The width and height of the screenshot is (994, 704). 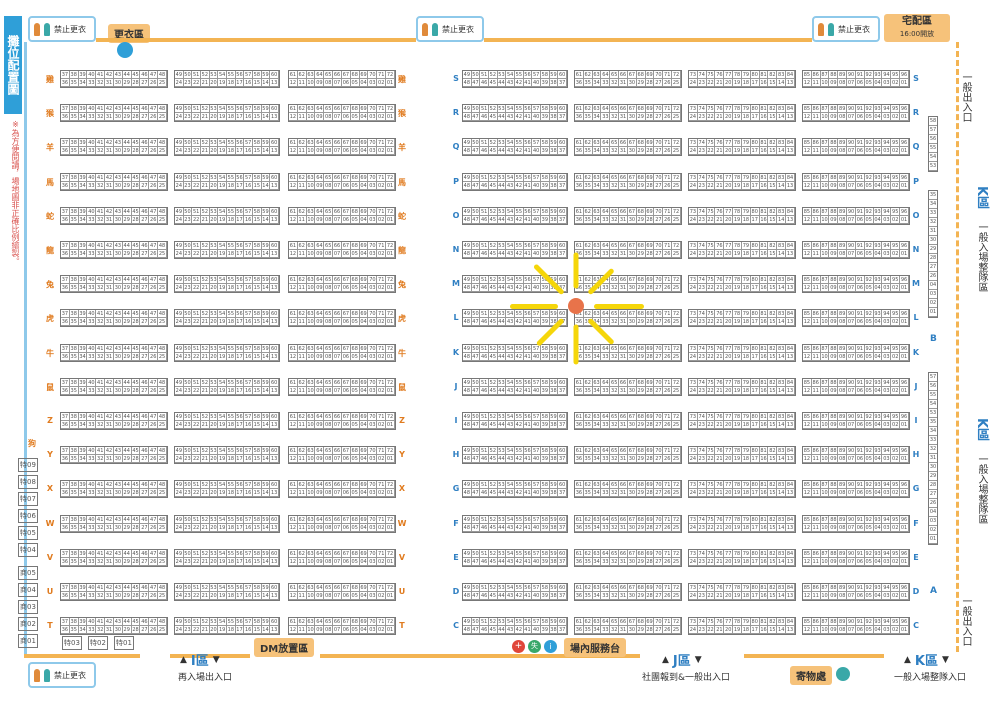 What do you see at coordinates (92, 288) in the screenshot?
I see `booth-cell: 33` at bounding box center [92, 288].